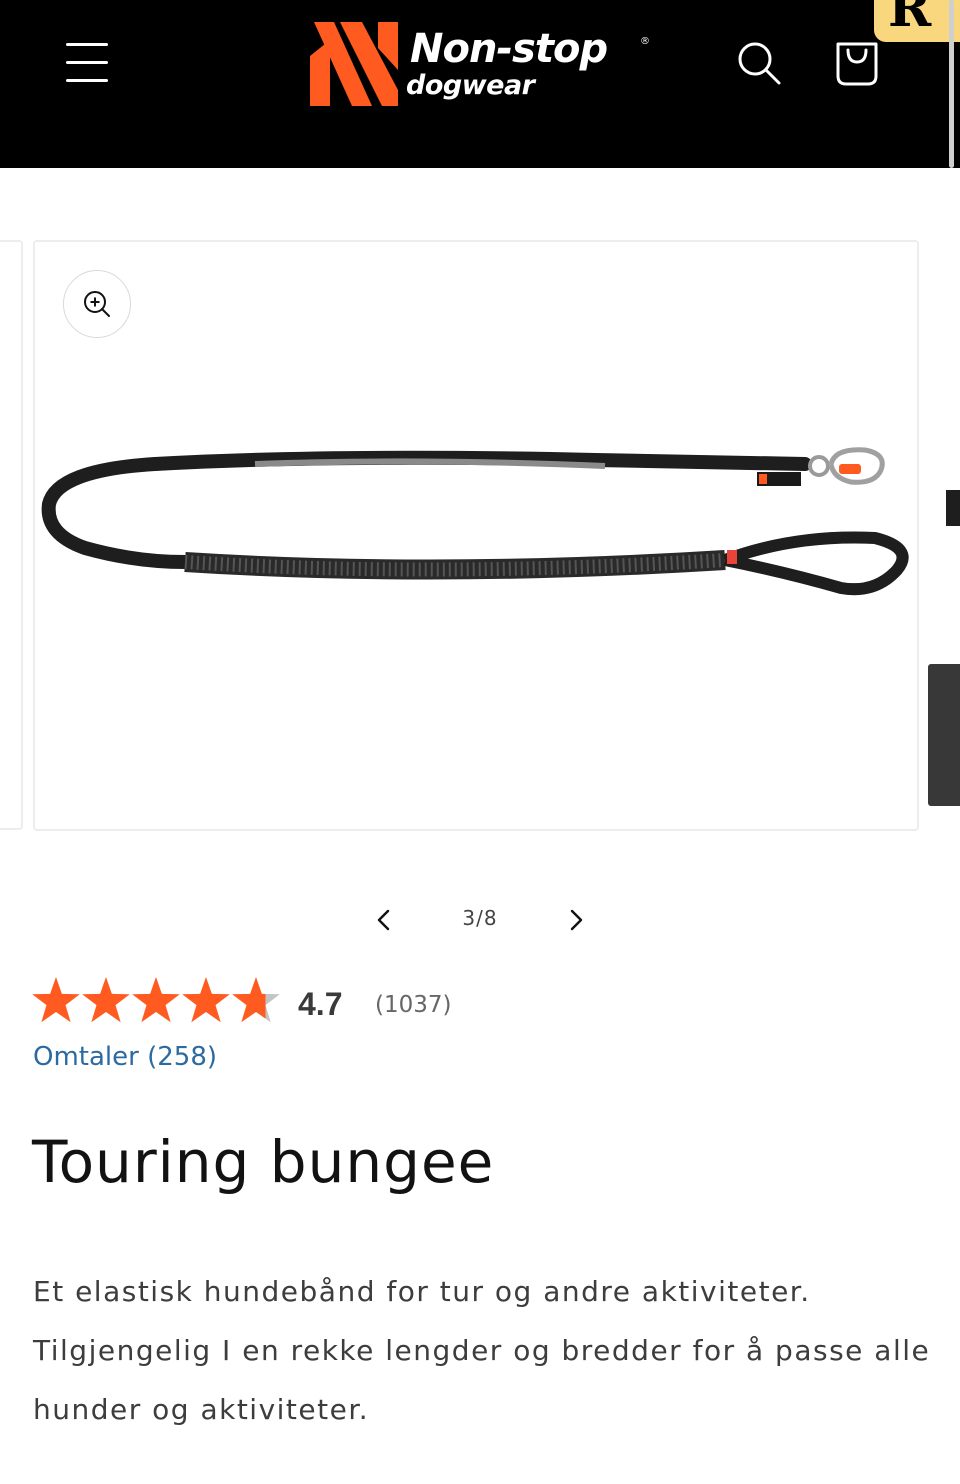 The image size is (960, 1484). I want to click on previous-slide-edge, so click(11, 535).